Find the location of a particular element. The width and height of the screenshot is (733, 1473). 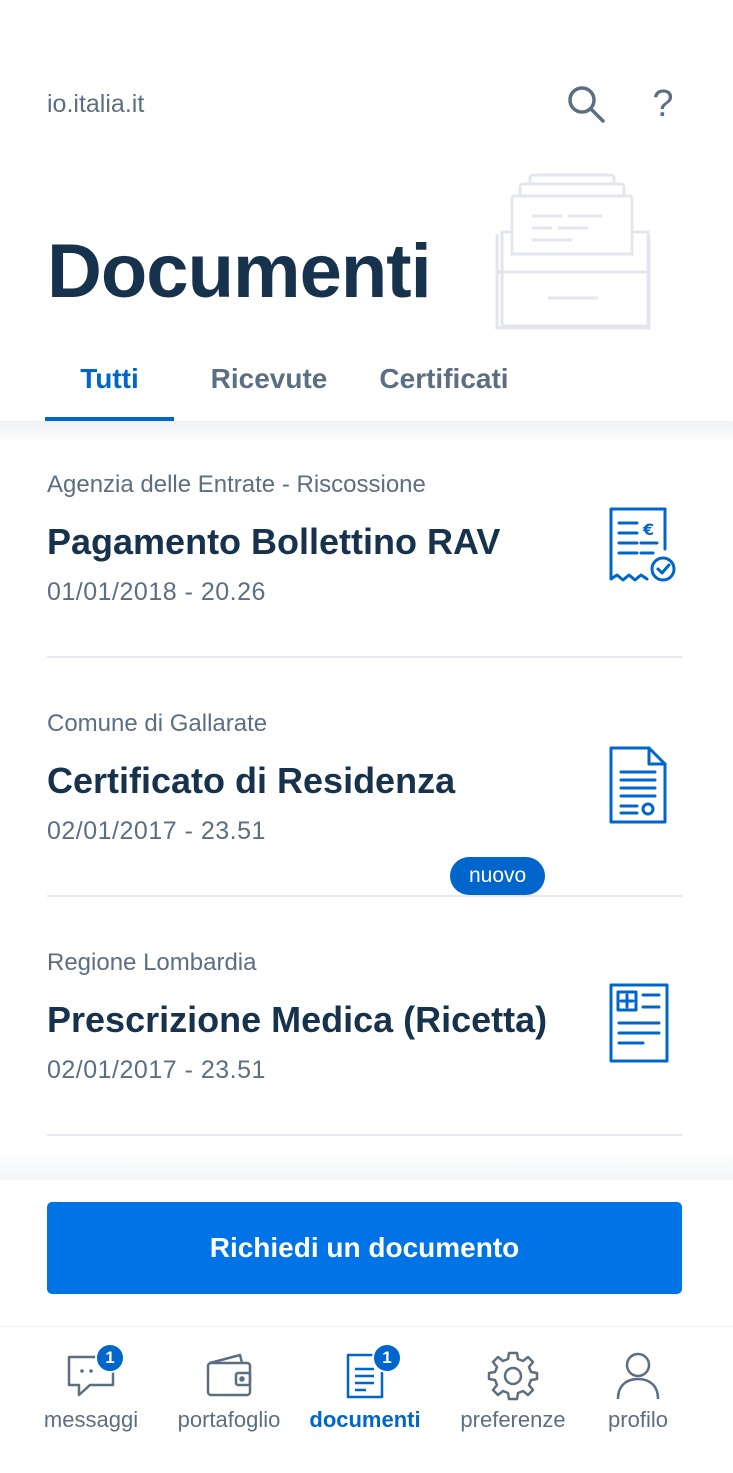

tab-label: Certificati is located at coordinates (444, 378).